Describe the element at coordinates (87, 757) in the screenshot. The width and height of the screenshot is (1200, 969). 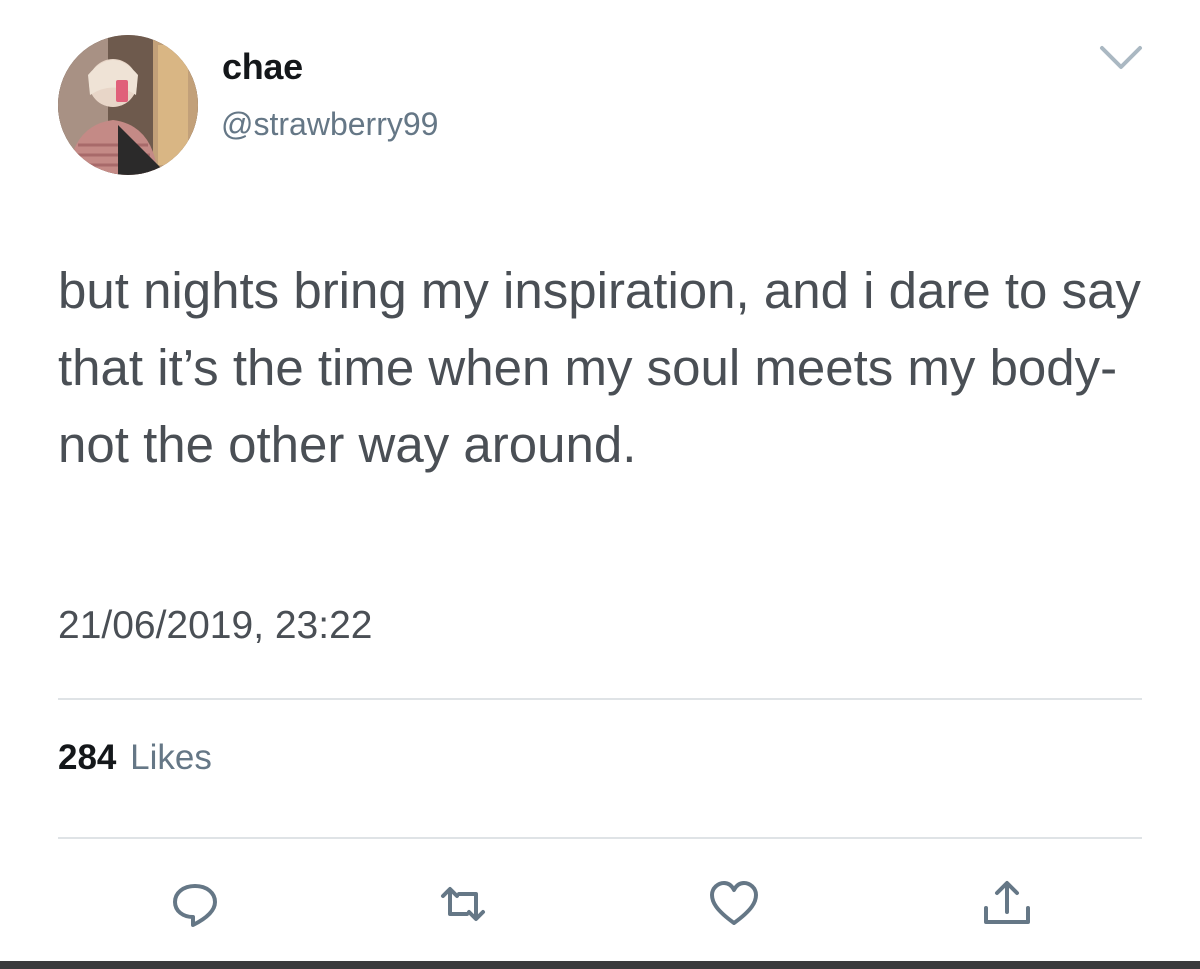
I see `likes-count: 284` at that location.